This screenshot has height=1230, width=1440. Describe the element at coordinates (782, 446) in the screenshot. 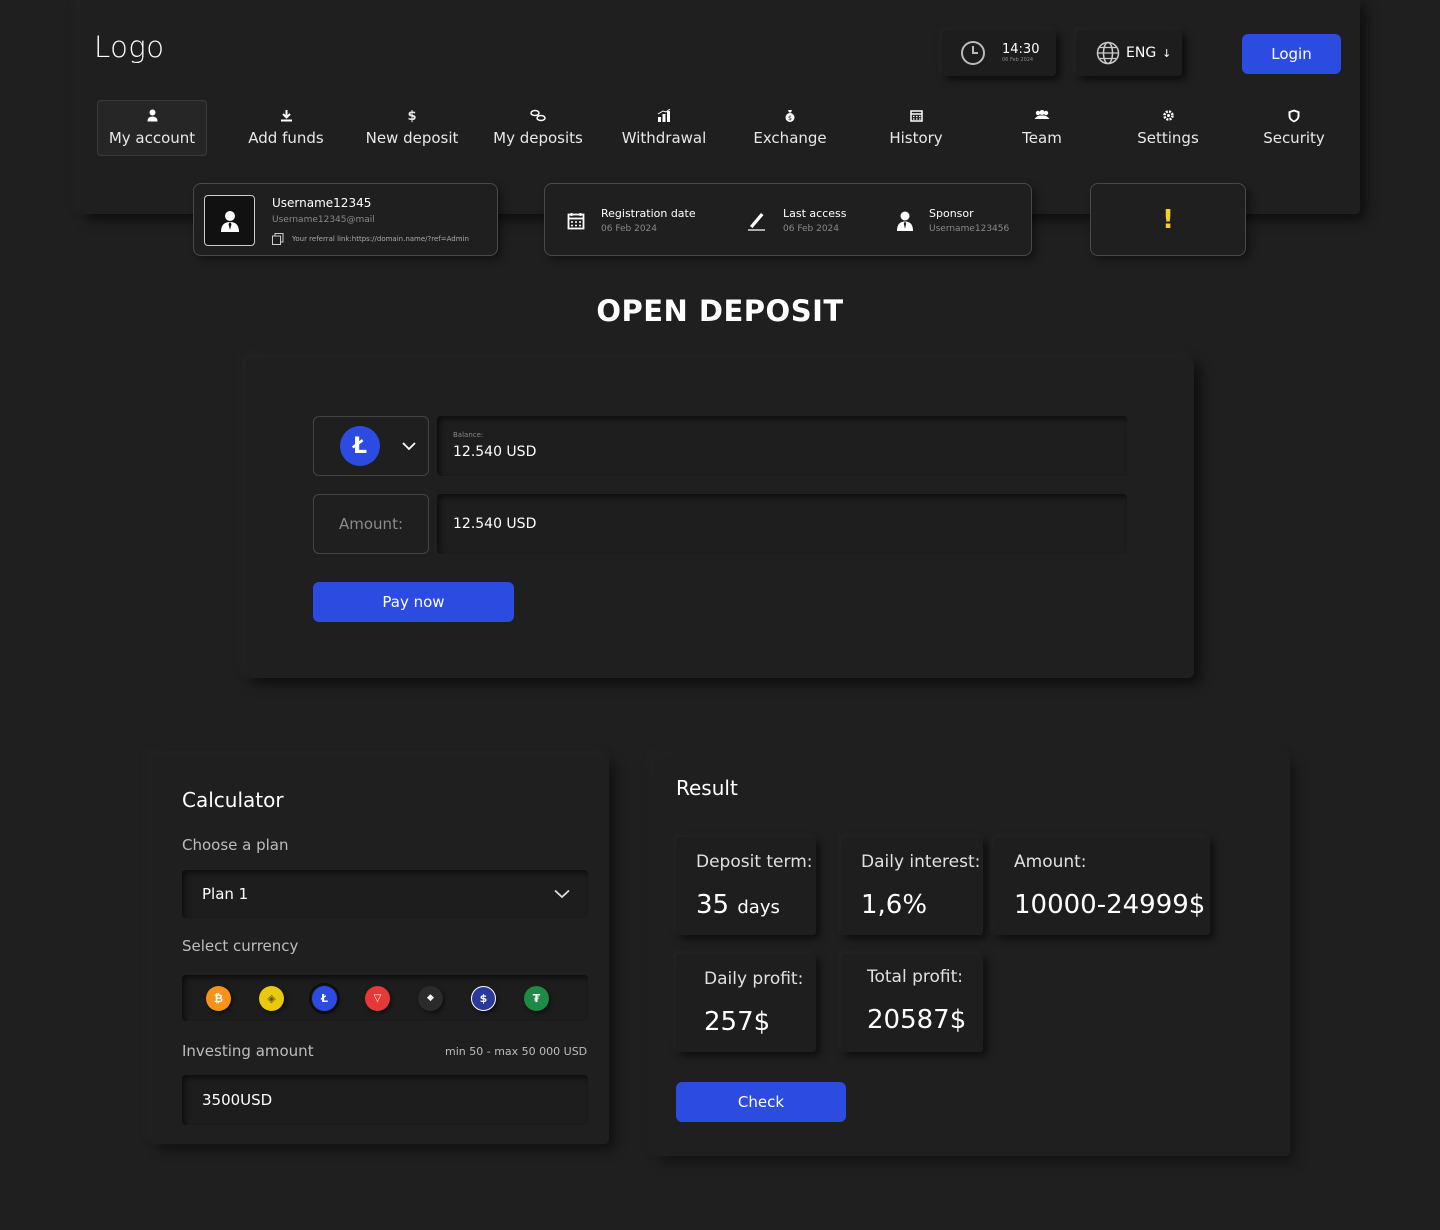

I see `balance-field: Balance: 12.540 USD` at that location.